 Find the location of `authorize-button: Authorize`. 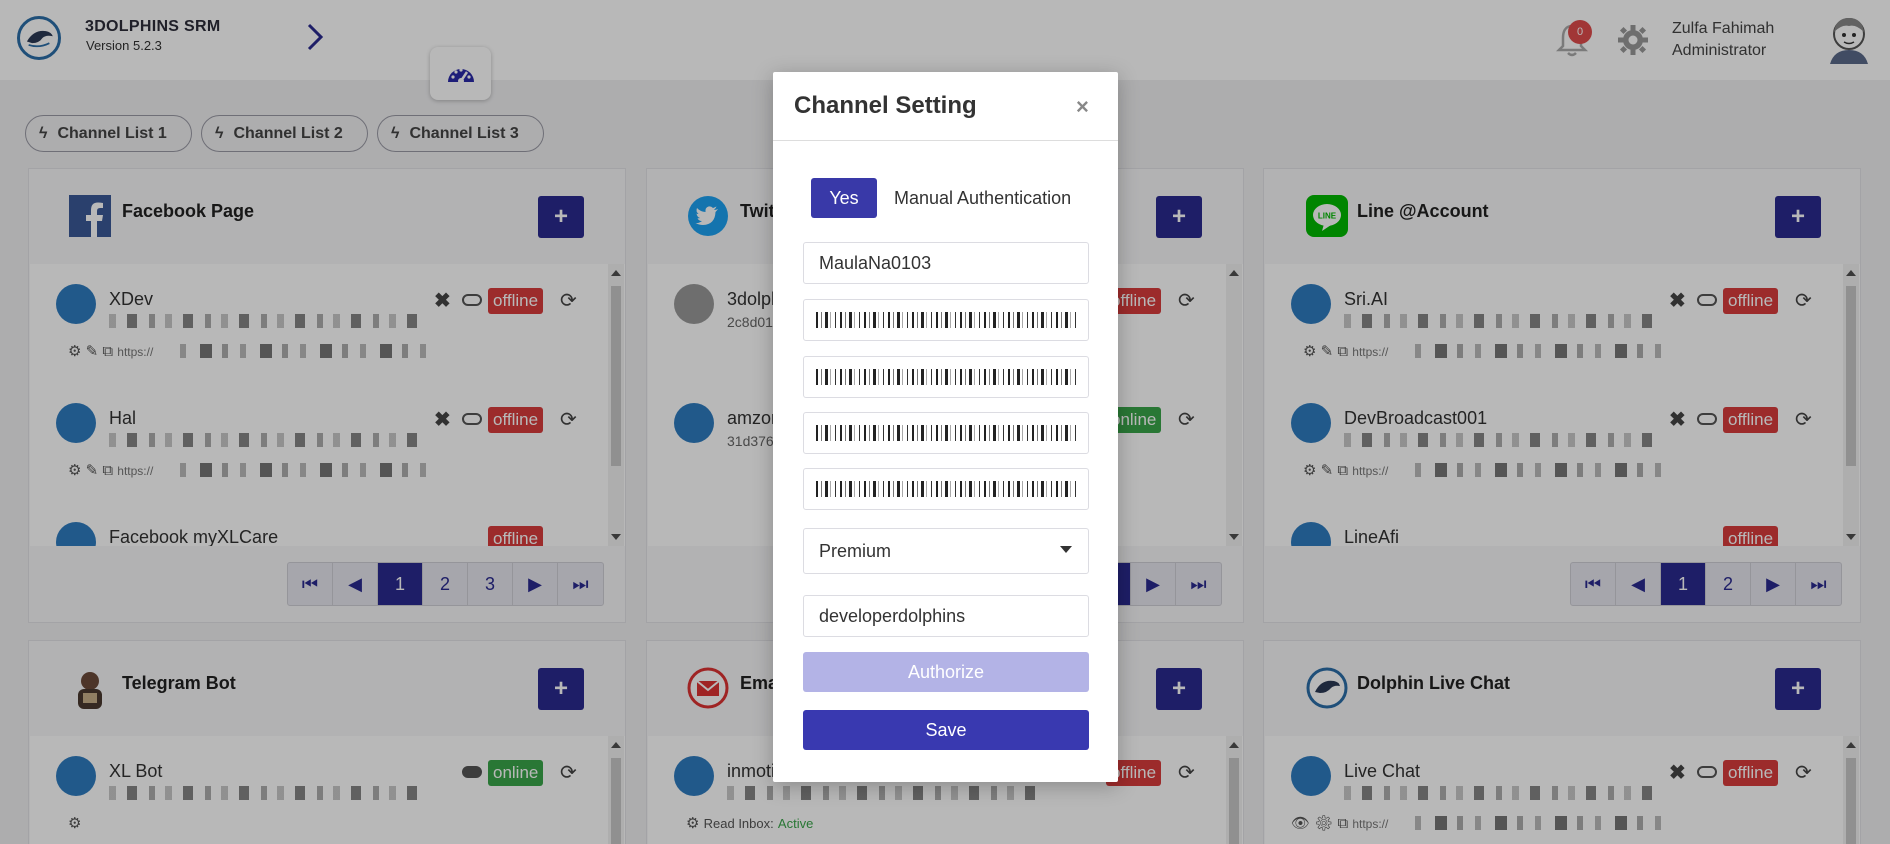

authorize-button: Authorize is located at coordinates (946, 672).